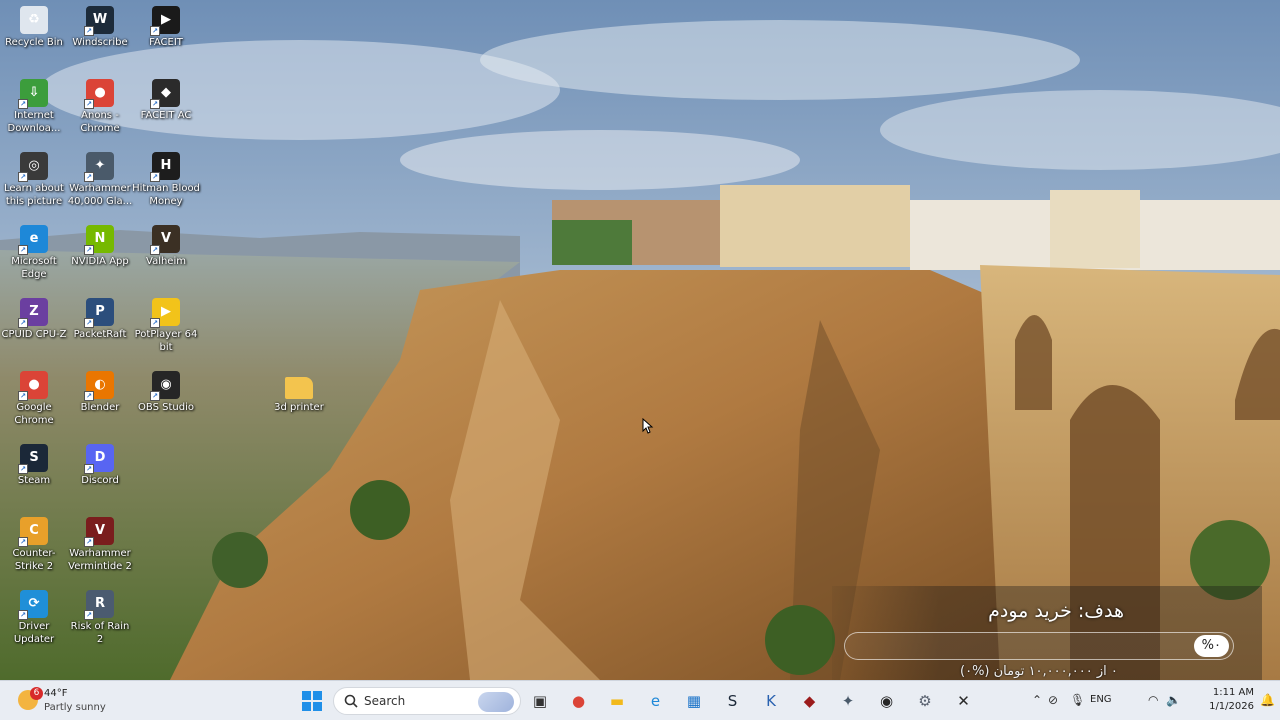 This screenshot has height=720, width=1280. Describe the element at coordinates (166, 324) in the screenshot. I see `desktop-icon: ▶ ↗ PotPlayer 64 bit` at that location.